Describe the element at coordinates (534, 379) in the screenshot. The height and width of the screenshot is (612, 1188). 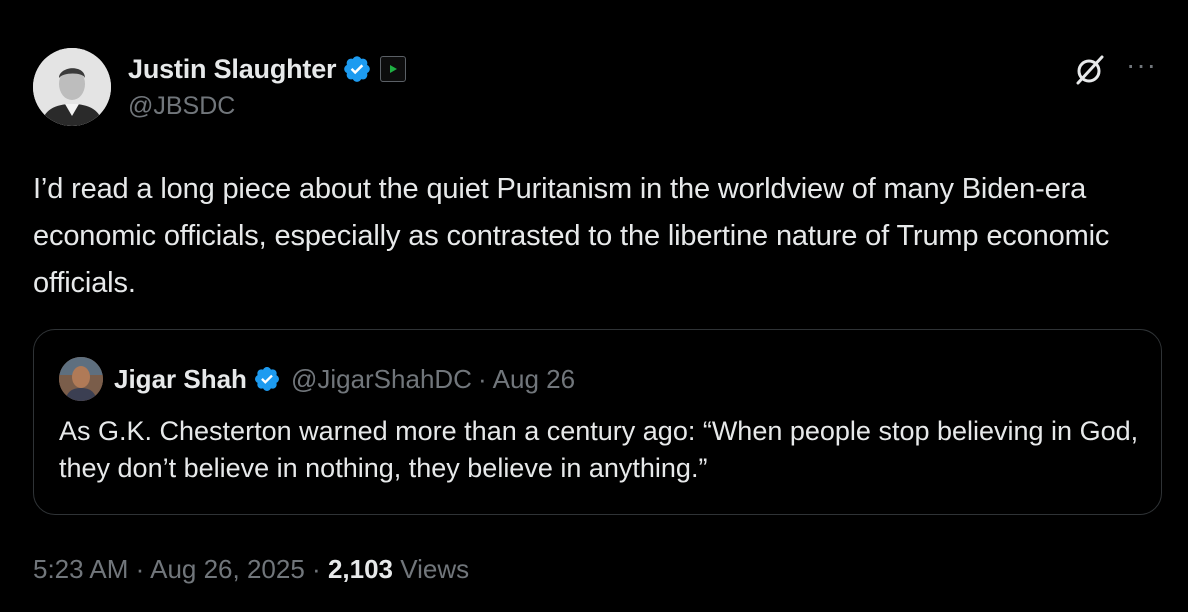
I see `quoted-date: Aug 26` at that location.